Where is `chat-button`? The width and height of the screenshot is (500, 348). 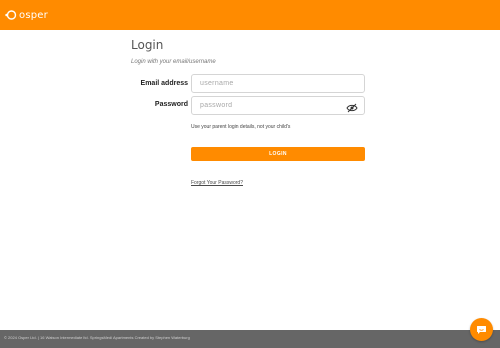 chat-button is located at coordinates (481, 329).